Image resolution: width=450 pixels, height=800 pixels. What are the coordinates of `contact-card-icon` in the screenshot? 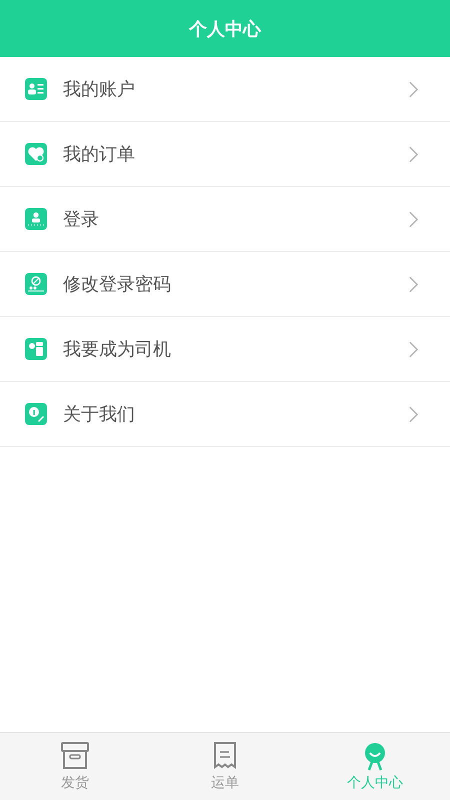 It's located at (36, 89).